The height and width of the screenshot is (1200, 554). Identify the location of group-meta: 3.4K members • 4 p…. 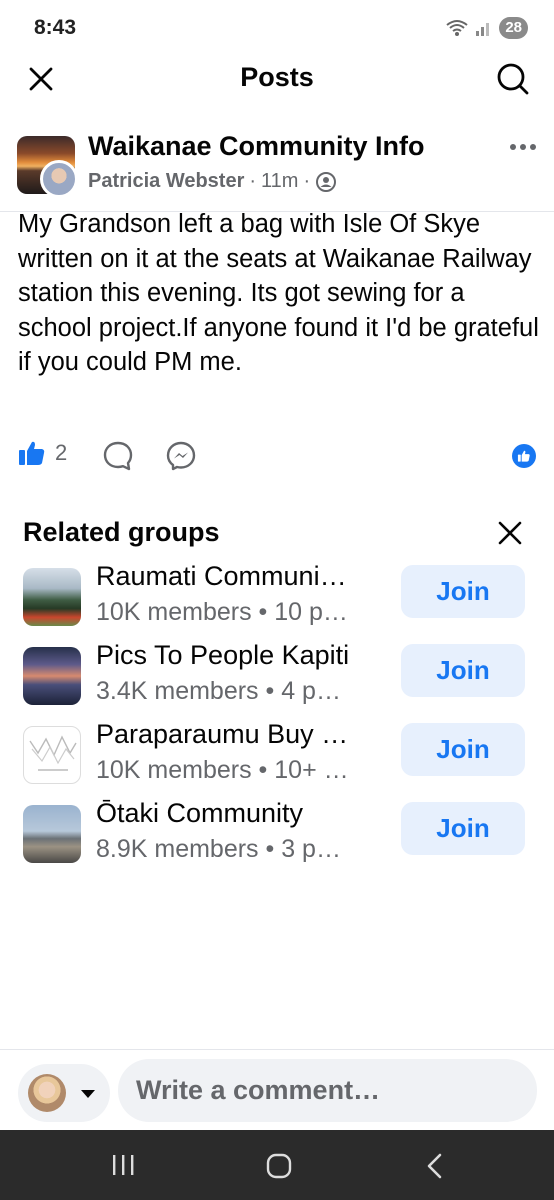
(218, 691).